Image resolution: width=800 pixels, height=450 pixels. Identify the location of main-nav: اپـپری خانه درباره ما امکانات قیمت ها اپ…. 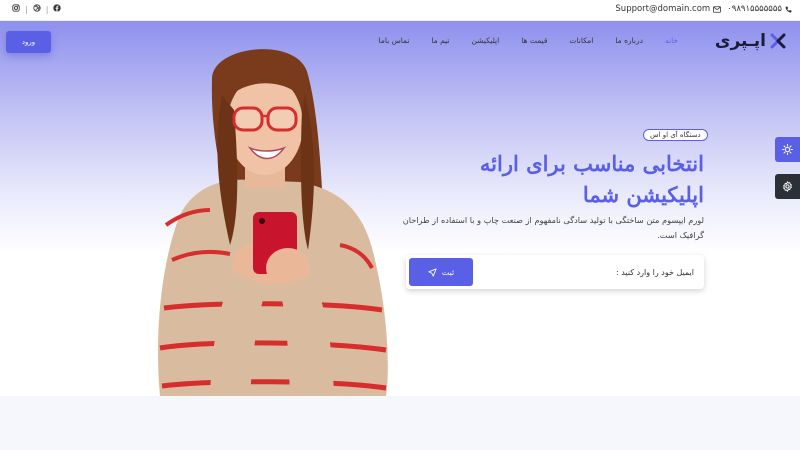
(400, 41).